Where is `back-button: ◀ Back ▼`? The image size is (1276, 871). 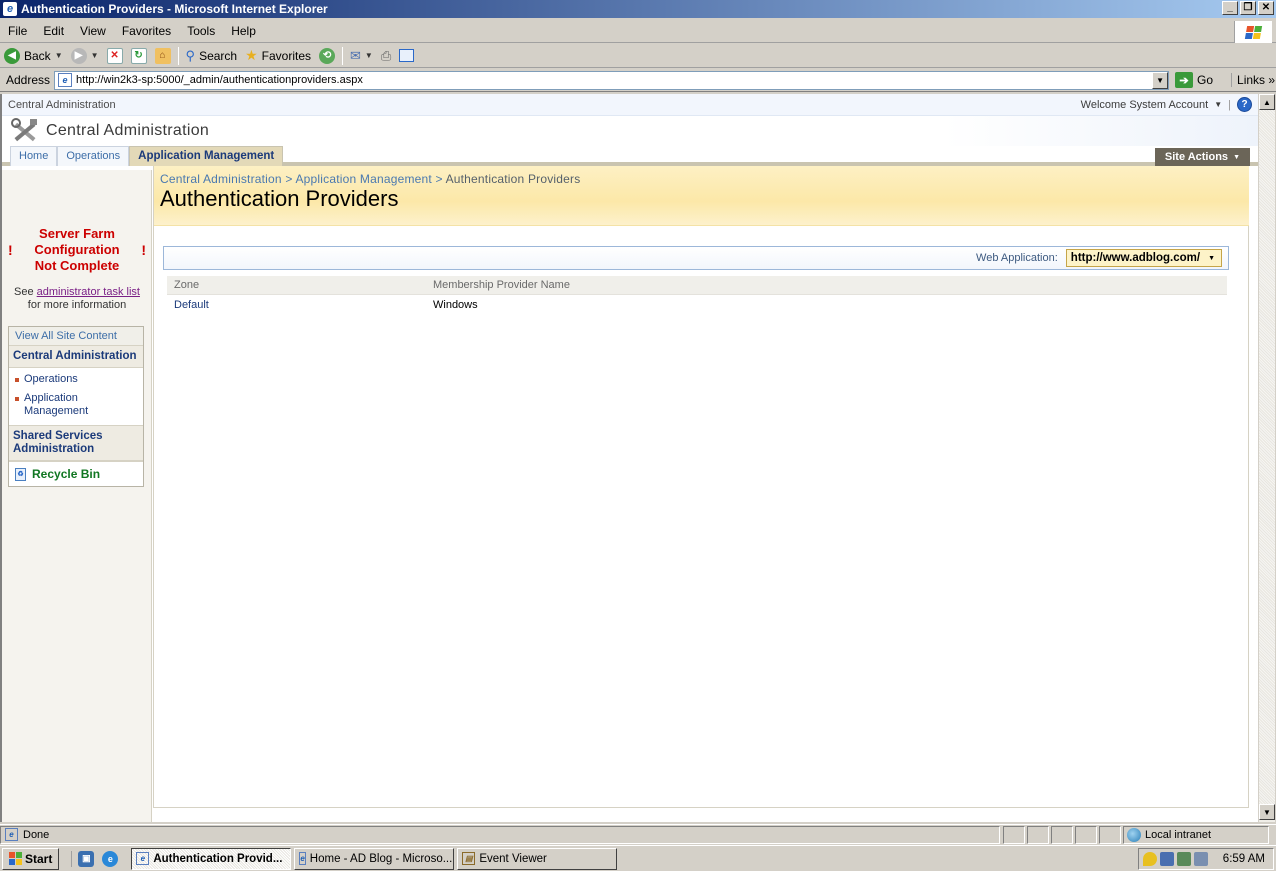
back-button: ◀ Back ▼ is located at coordinates (33, 56).